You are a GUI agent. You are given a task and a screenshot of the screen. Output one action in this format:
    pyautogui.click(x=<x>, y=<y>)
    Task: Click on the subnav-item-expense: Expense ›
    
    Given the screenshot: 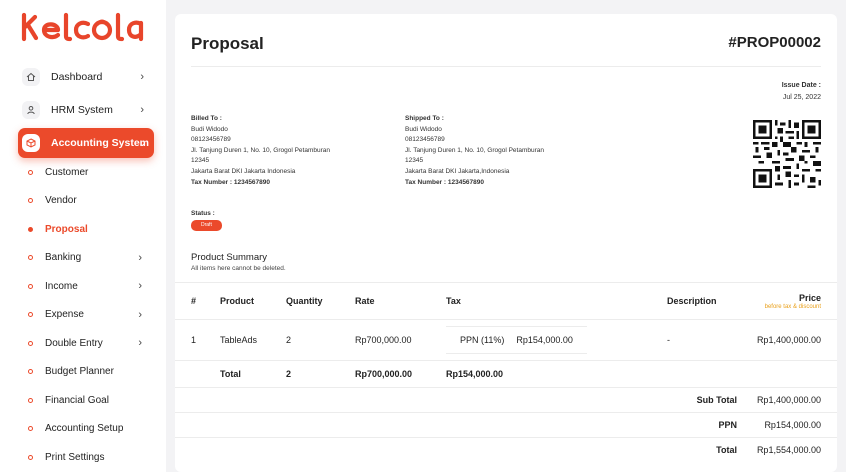 What is the action you would take?
    pyautogui.click(x=92, y=315)
    